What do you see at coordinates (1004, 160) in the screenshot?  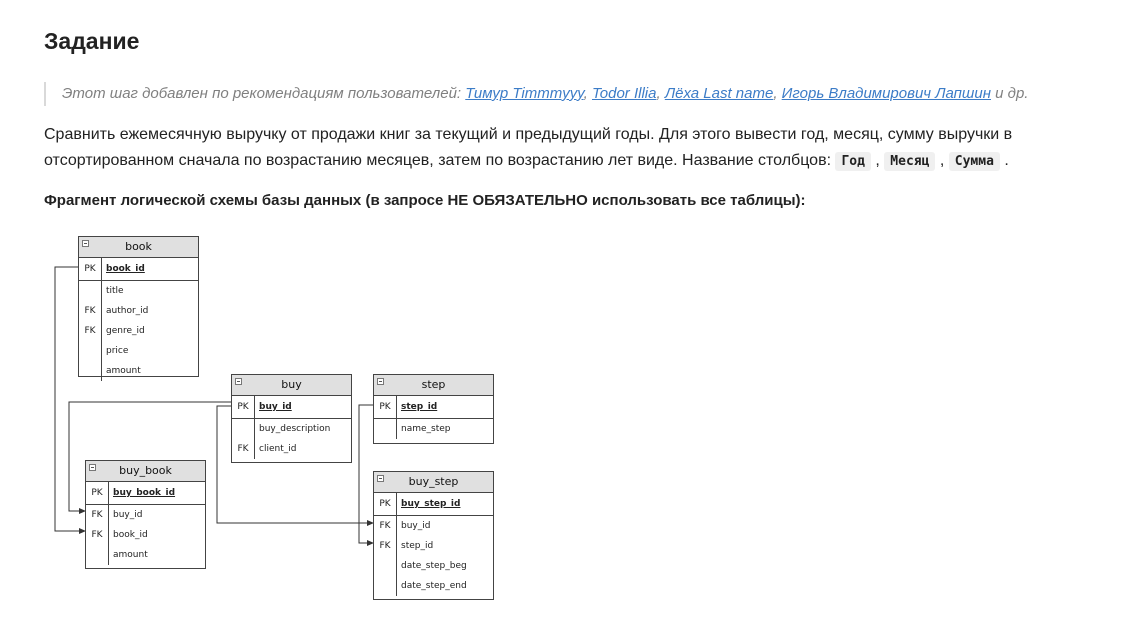 I see `description-end: .` at bounding box center [1004, 160].